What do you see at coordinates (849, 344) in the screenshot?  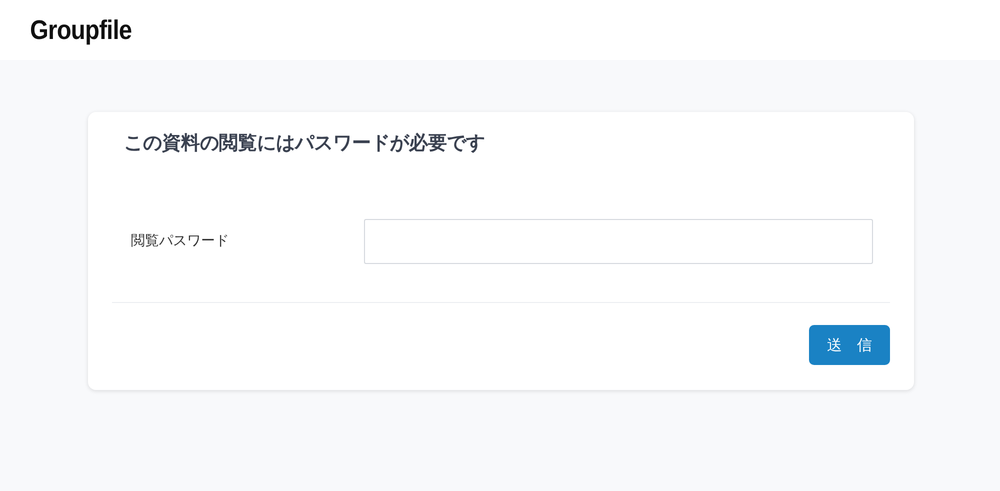 I see `submit-button: 送 信` at bounding box center [849, 344].